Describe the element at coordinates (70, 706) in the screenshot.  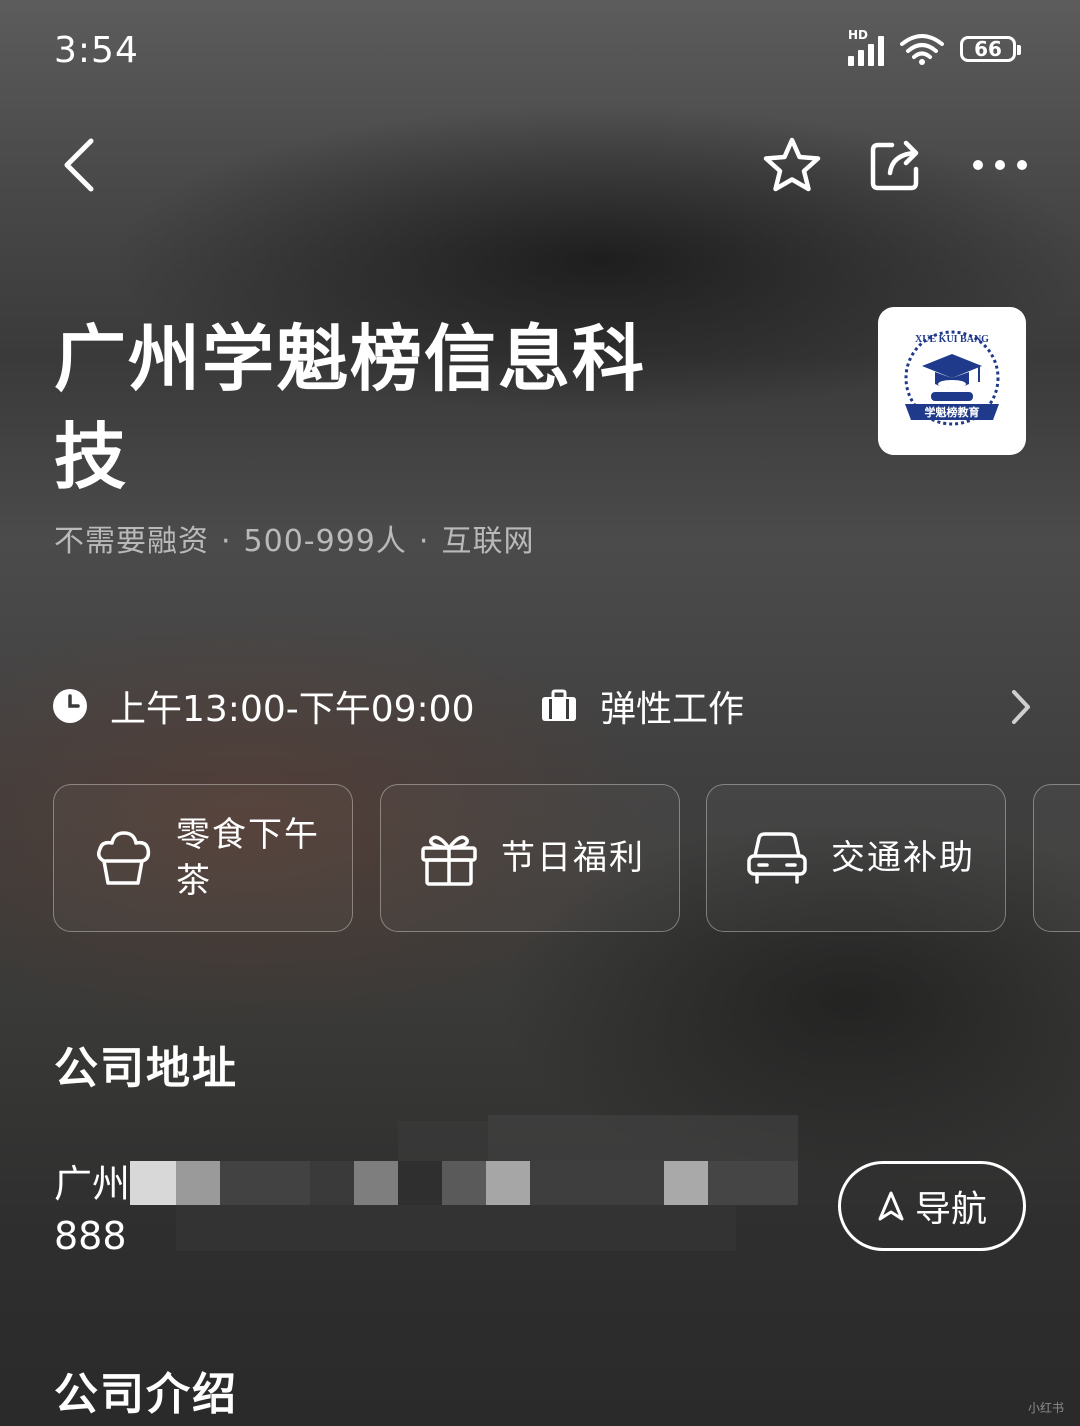
I see `clock-icon` at that location.